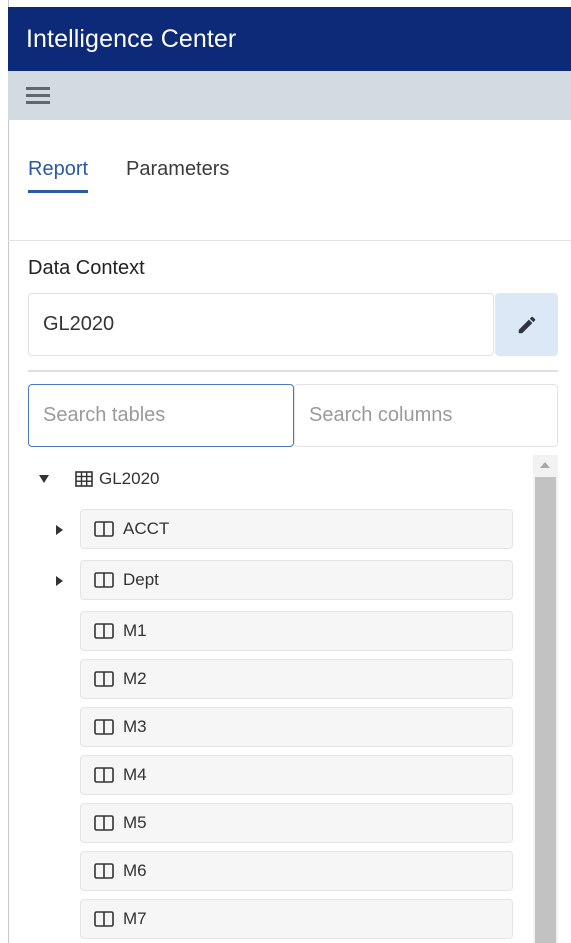 This screenshot has width=571, height=943. Describe the element at coordinates (38, 95) in the screenshot. I see `hamburger-menu-icon` at that location.